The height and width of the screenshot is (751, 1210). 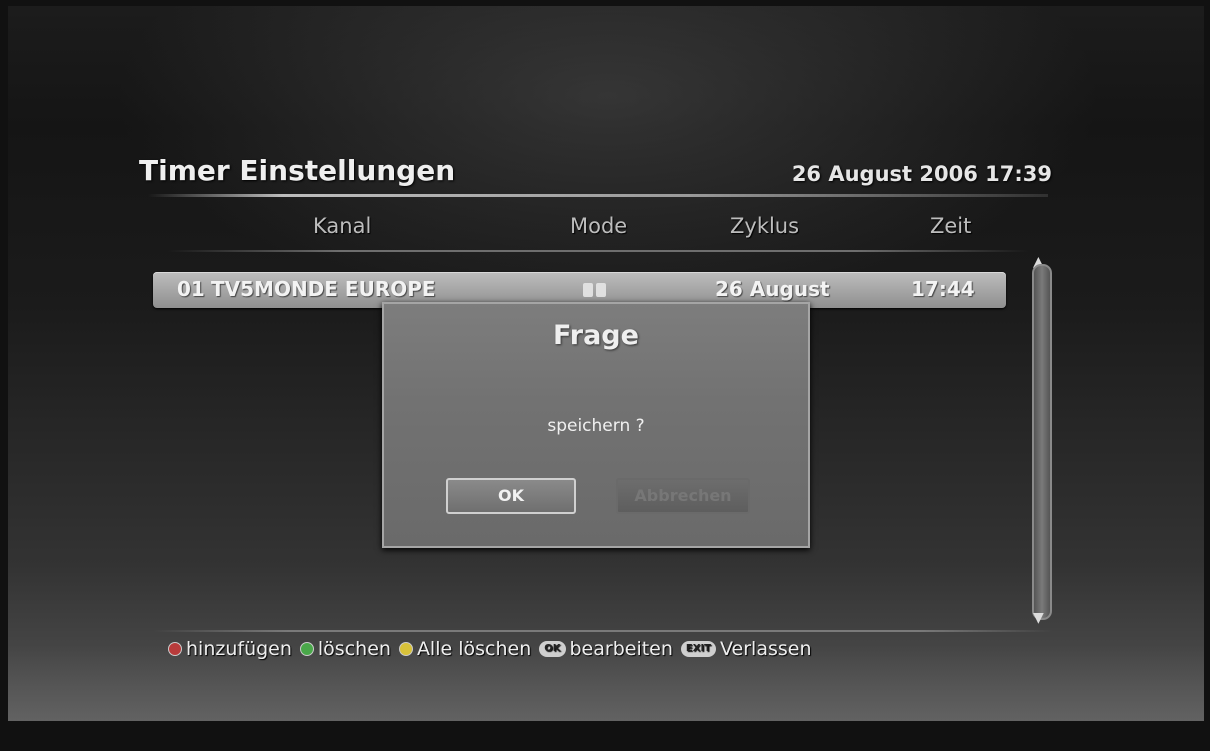 I want to click on header-divider, so click(x=598, y=251).